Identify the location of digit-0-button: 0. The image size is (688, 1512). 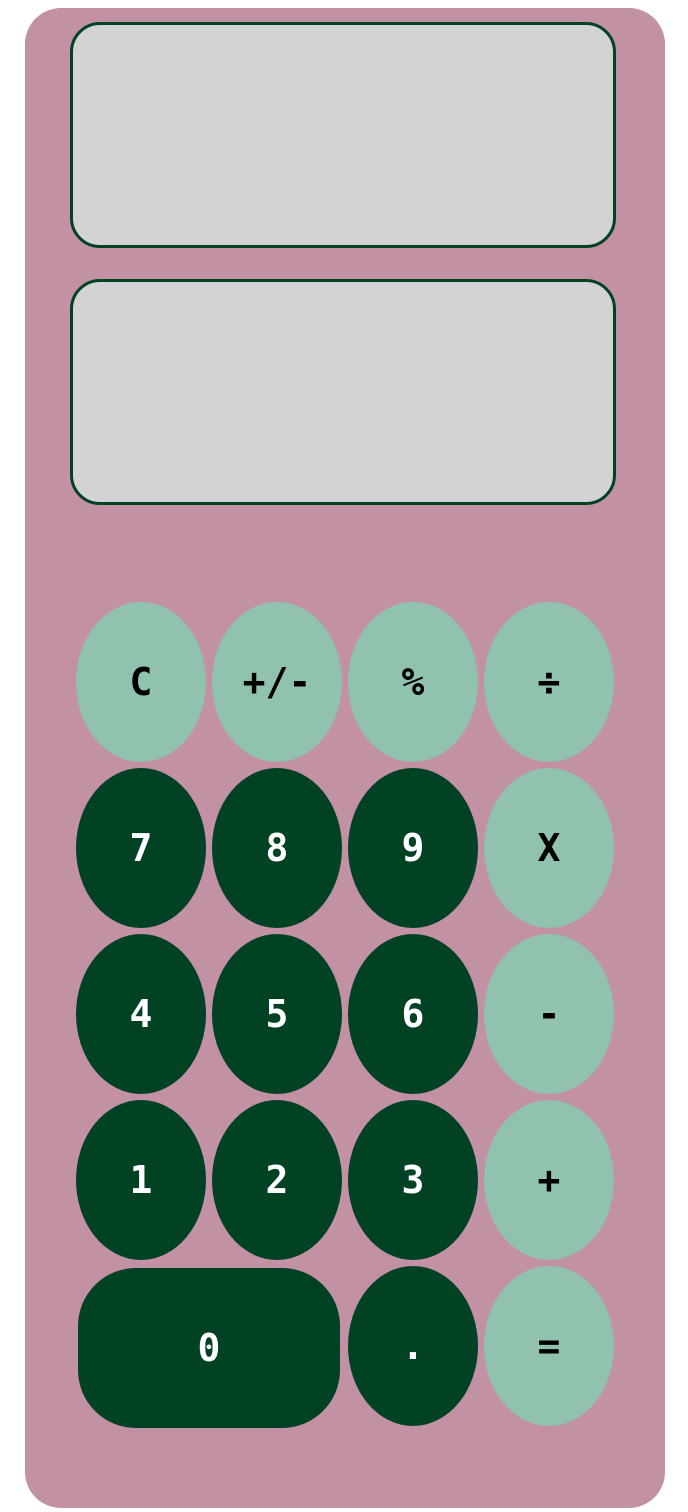
(209, 1348).